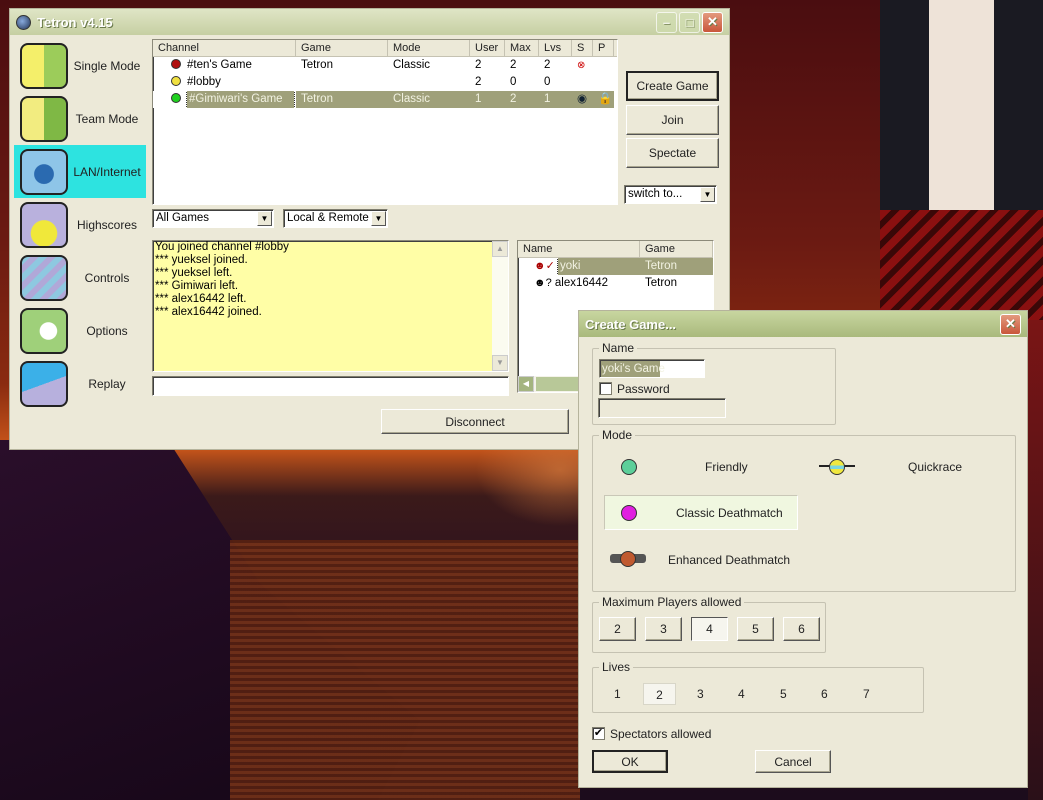 Image resolution: width=1043 pixels, height=800 pixels. Describe the element at coordinates (44, 118) in the screenshot. I see `team-mode-icon` at that location.